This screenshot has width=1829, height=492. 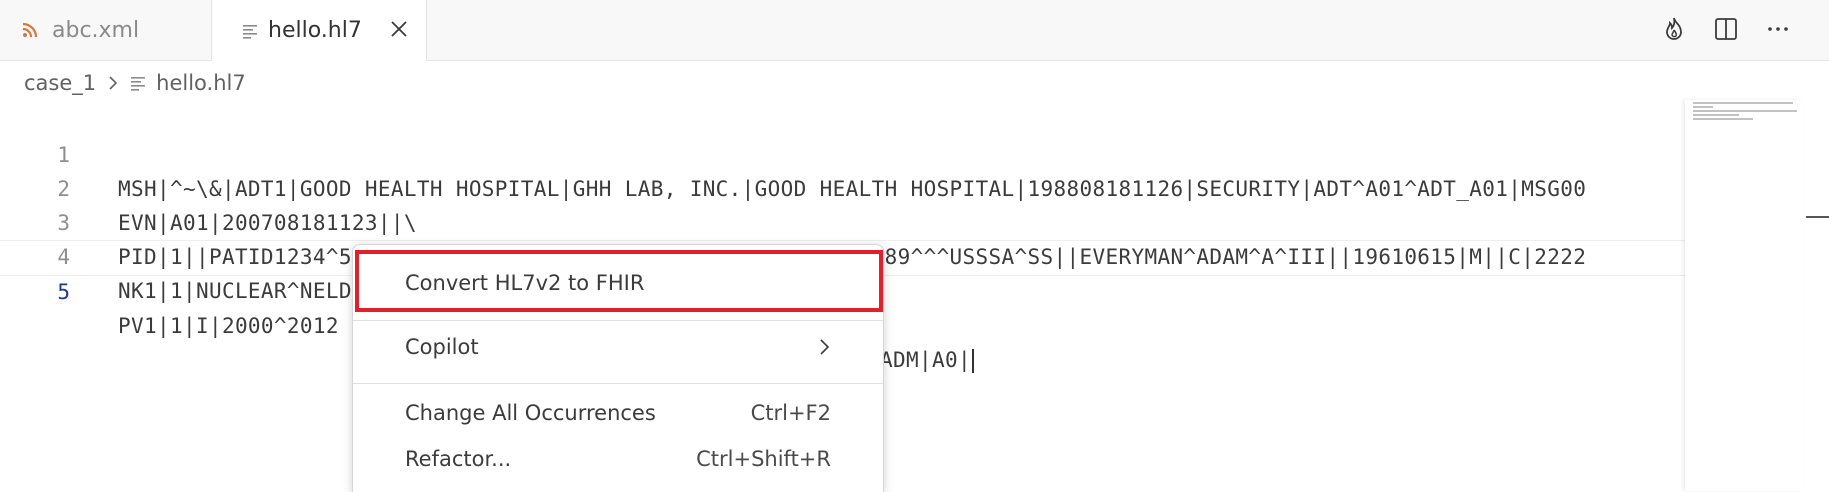 I want to click on menu-item-copilot: Copilot, so click(x=618, y=347).